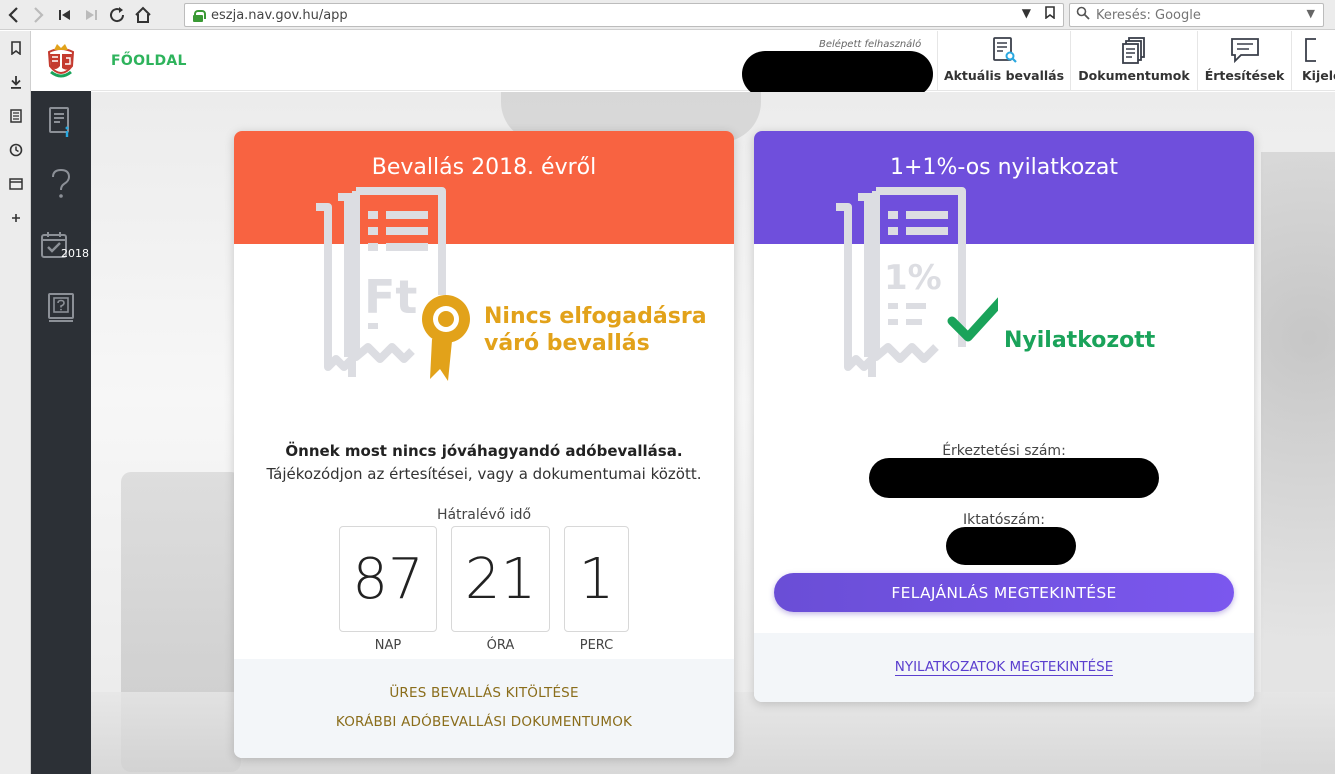  Describe the element at coordinates (1083, 15) in the screenshot. I see `search-icon` at that location.